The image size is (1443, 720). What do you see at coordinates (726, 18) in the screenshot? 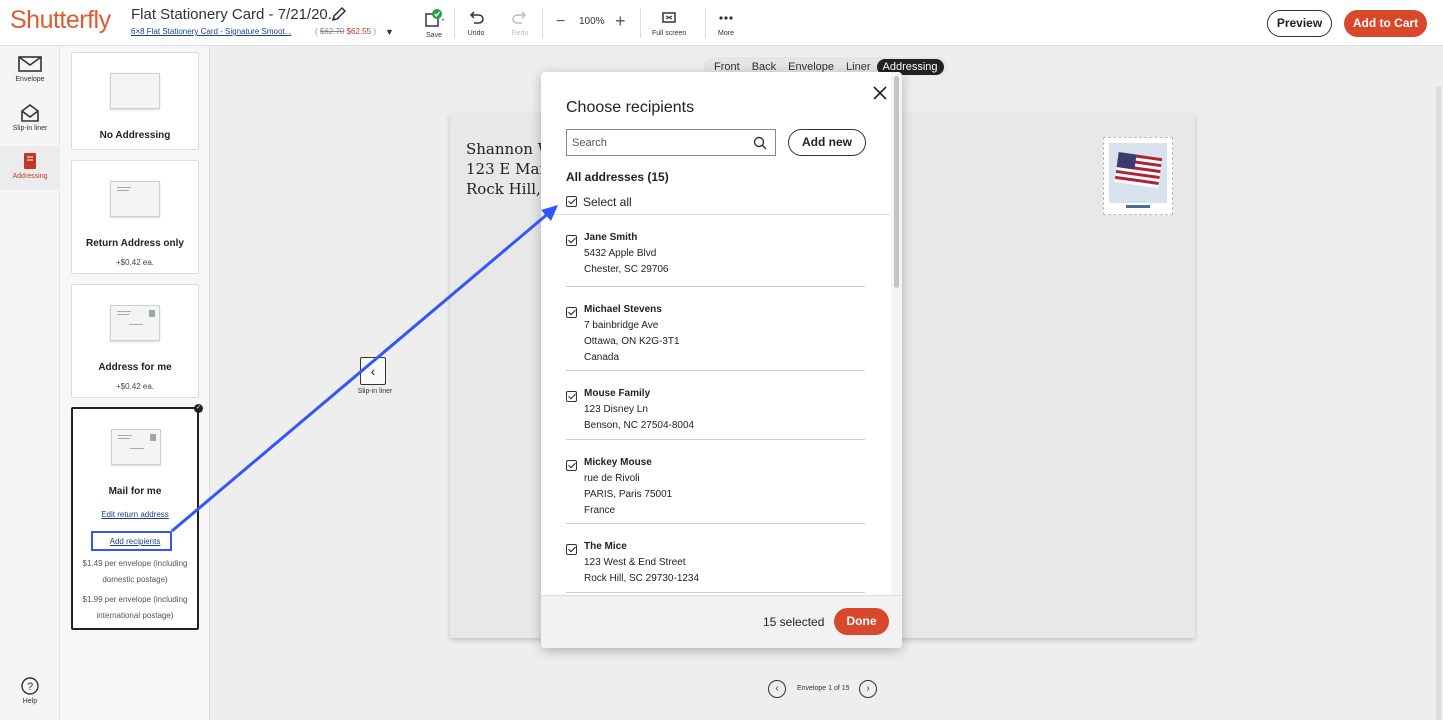
I see `more-dots-icon` at bounding box center [726, 18].